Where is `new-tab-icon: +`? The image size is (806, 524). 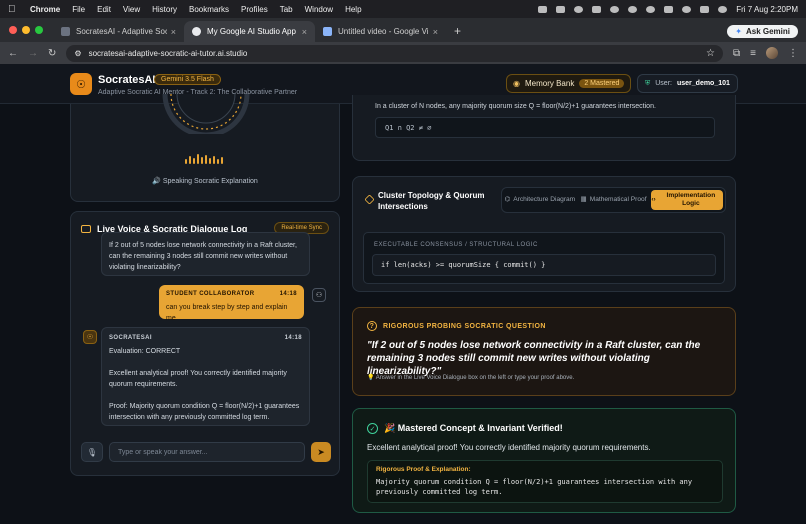
new-tab-icon: + is located at coordinates (457, 33).